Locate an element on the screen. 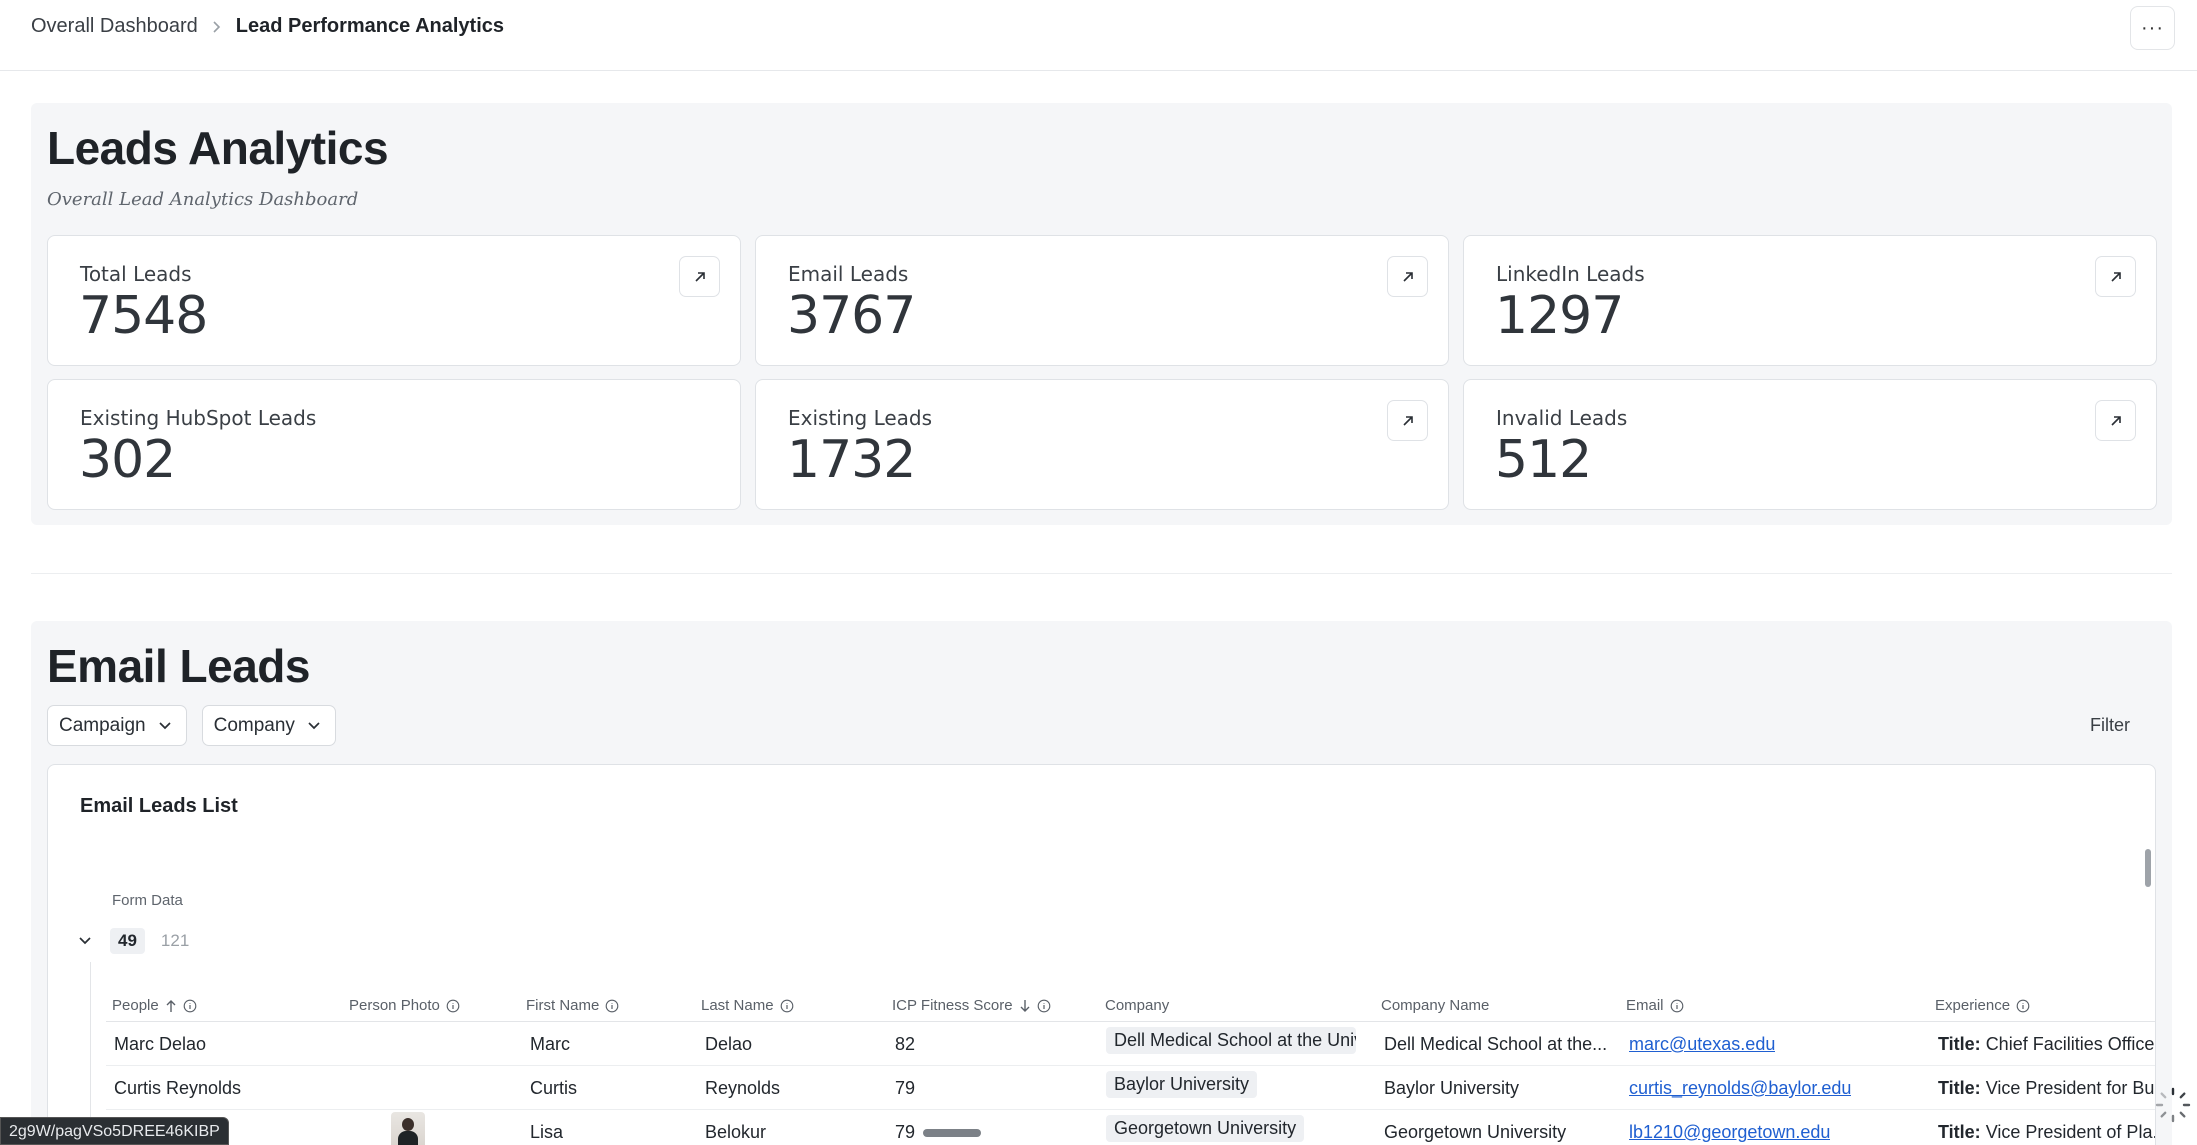 The width and height of the screenshot is (2197, 1145). group-field-label: Form Data is located at coordinates (147, 900).